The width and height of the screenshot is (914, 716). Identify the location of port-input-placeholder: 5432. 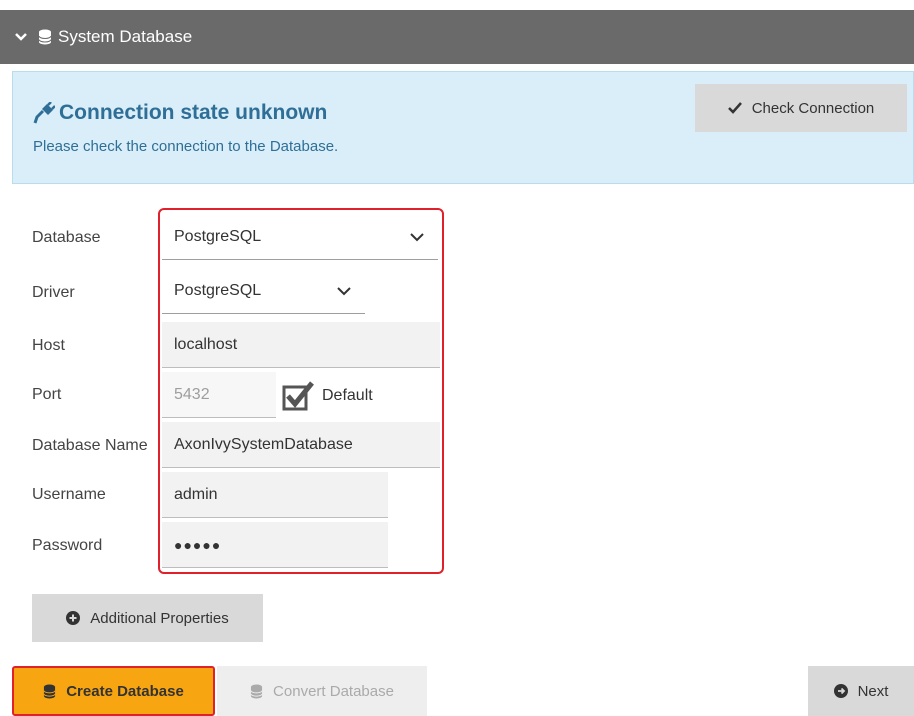
(192, 394).